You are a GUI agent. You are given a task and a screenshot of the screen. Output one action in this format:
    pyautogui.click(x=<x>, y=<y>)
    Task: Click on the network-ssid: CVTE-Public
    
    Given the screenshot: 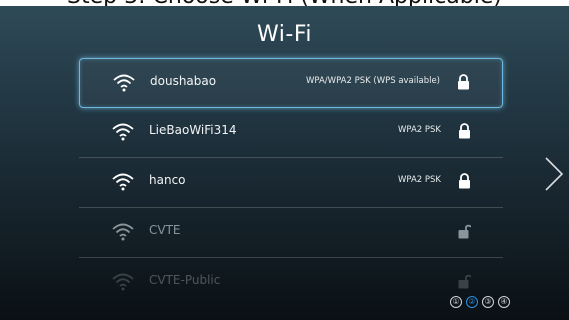 What is the action you would take?
    pyautogui.click(x=185, y=280)
    